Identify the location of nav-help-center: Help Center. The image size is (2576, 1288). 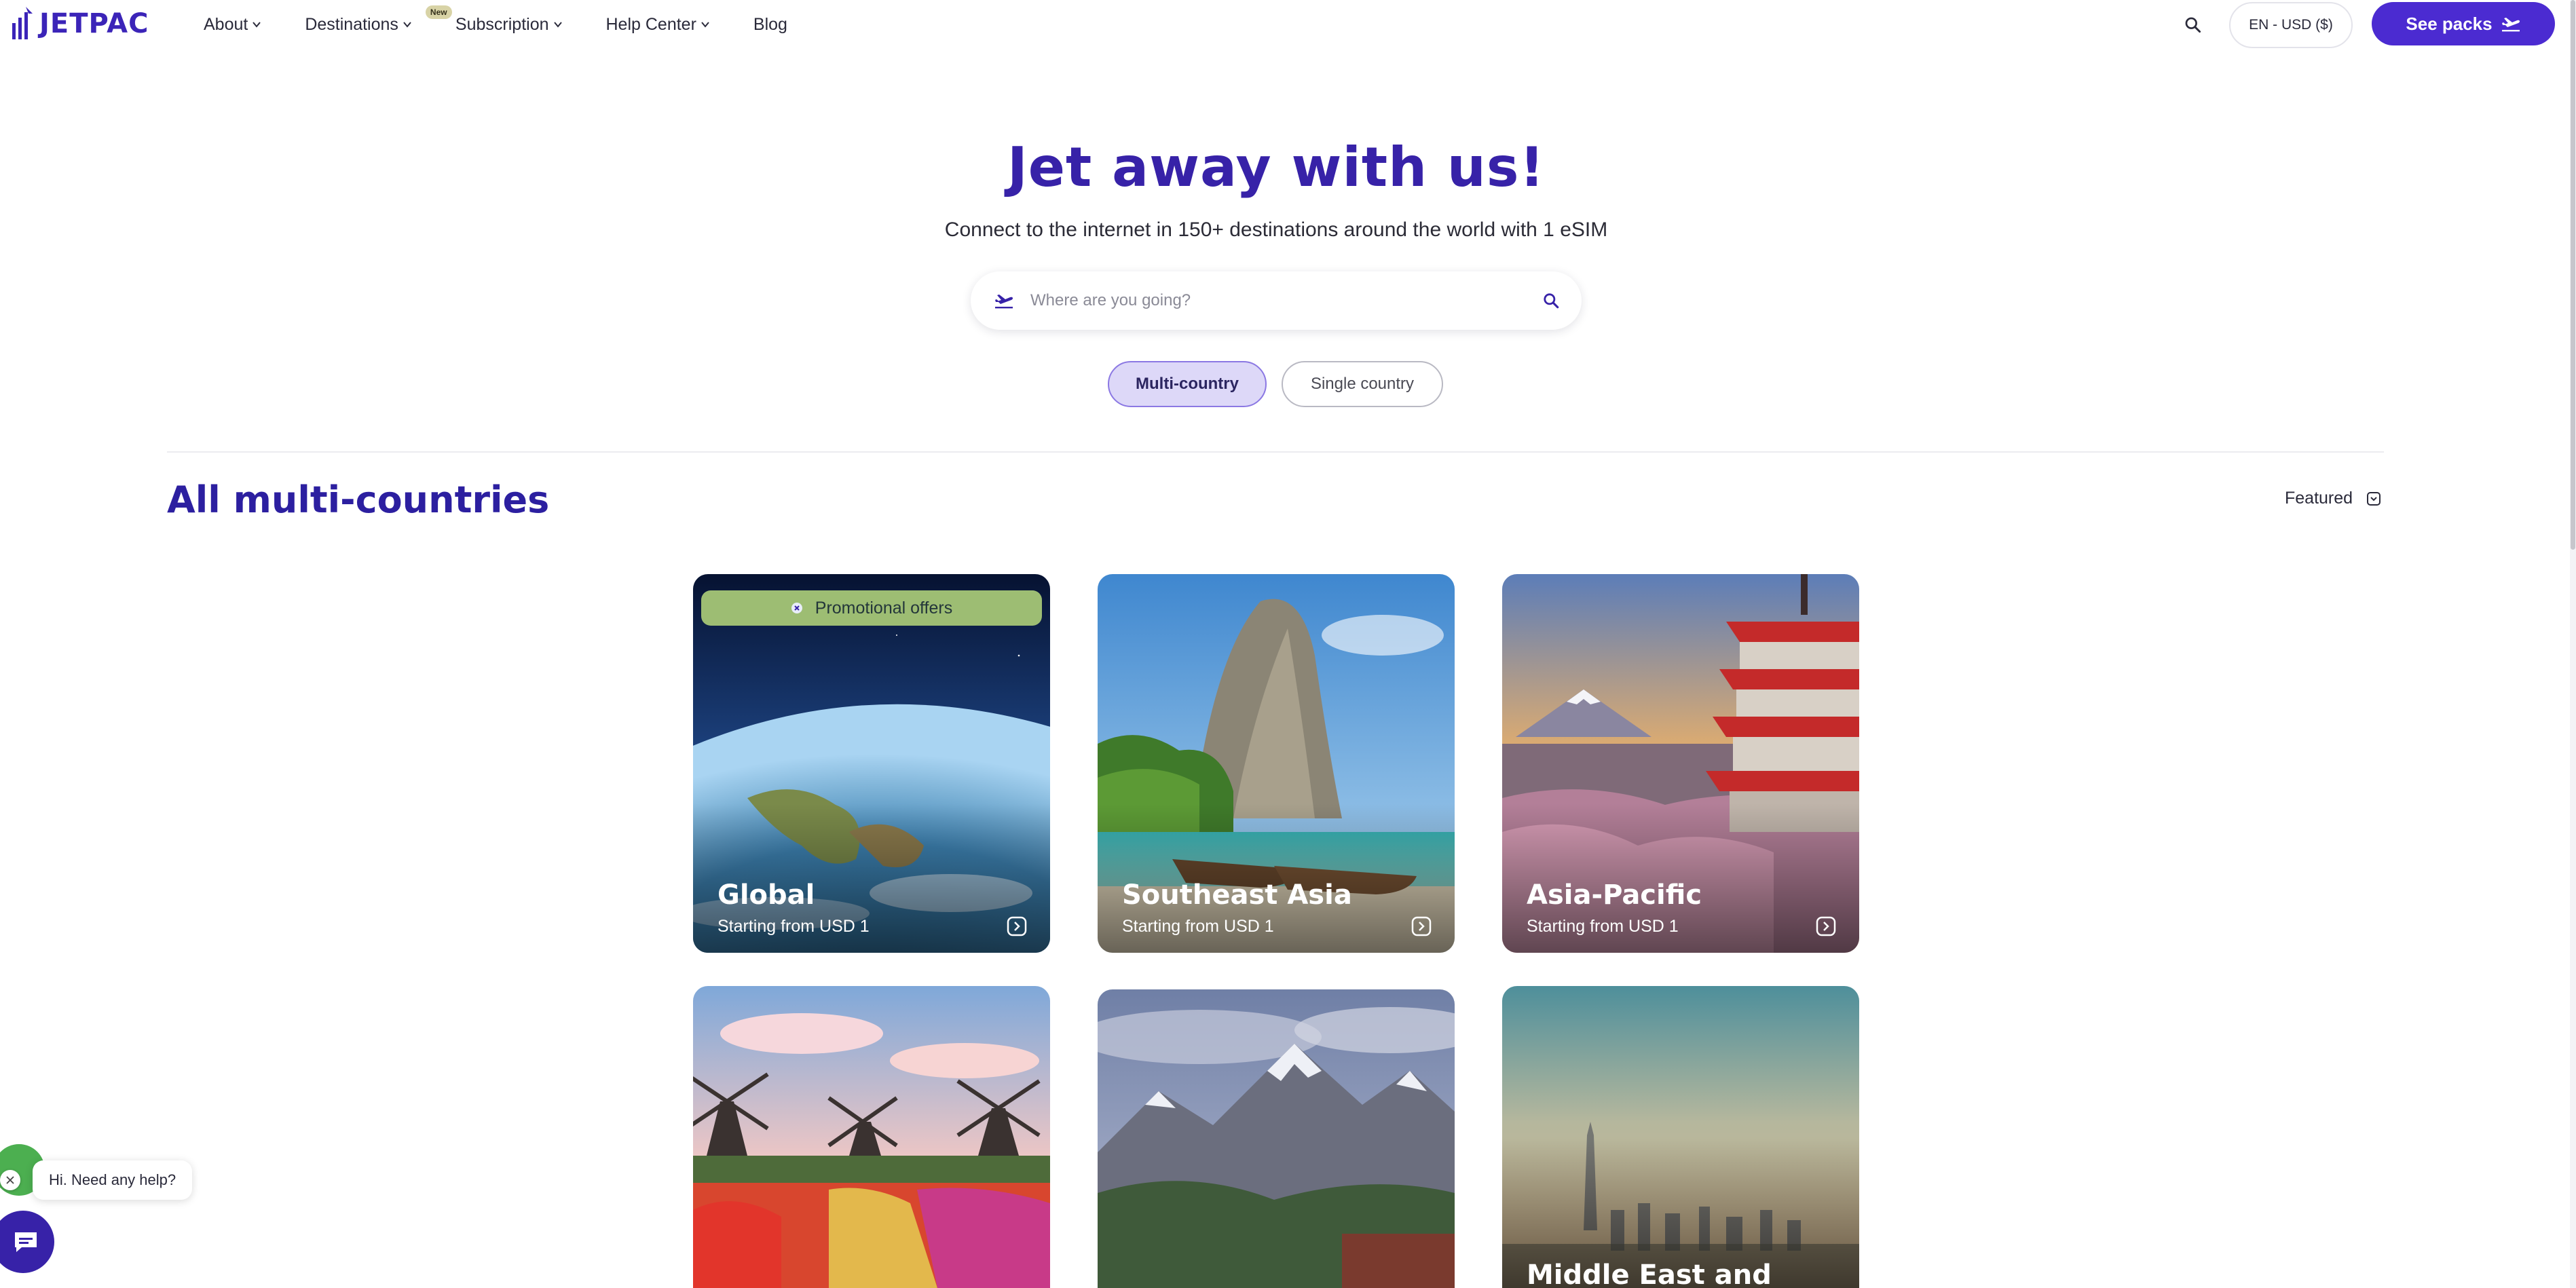
(658, 25).